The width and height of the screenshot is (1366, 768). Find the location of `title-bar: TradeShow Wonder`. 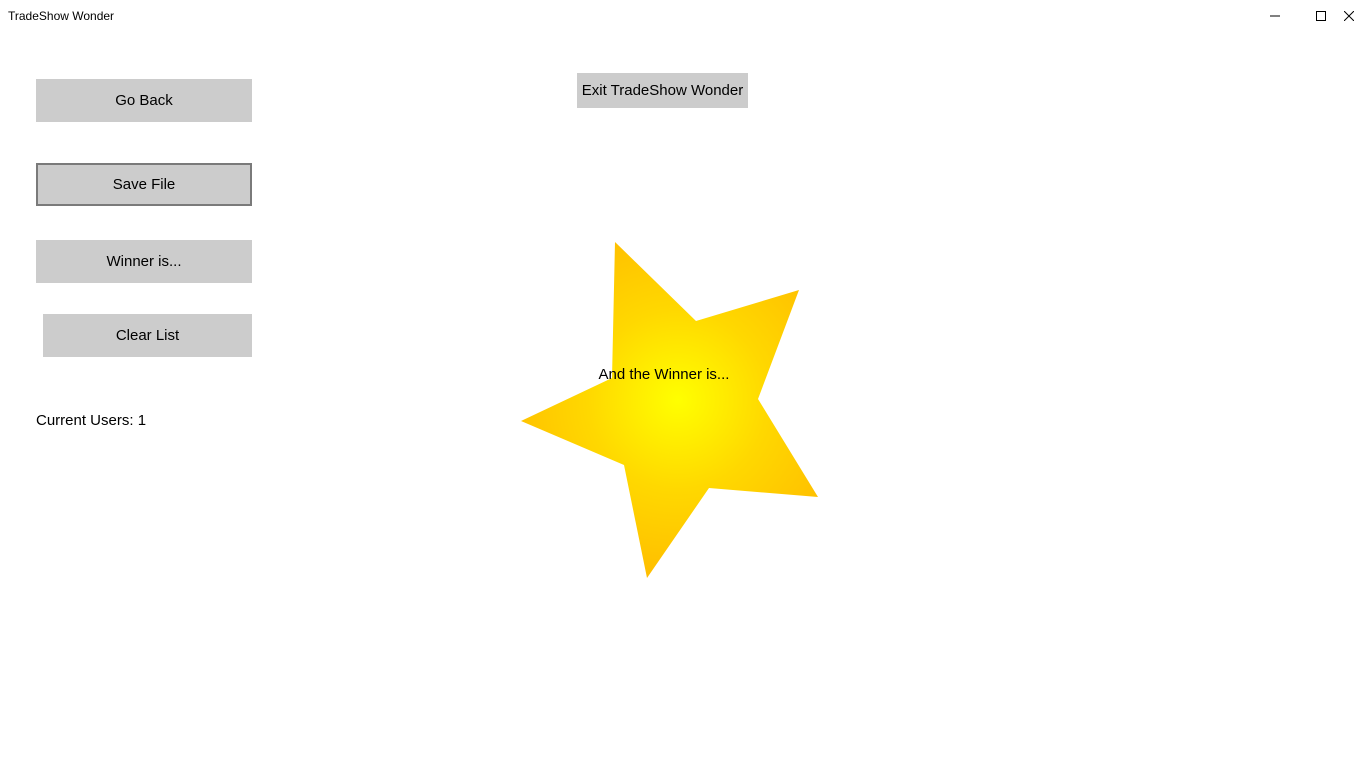

title-bar: TradeShow Wonder is located at coordinates (683, 16).